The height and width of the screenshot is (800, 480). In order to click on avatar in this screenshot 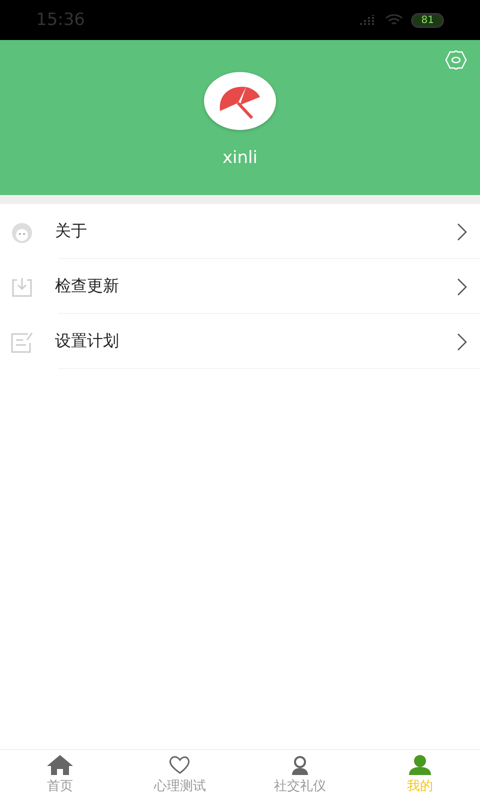, I will do `click(240, 101)`.